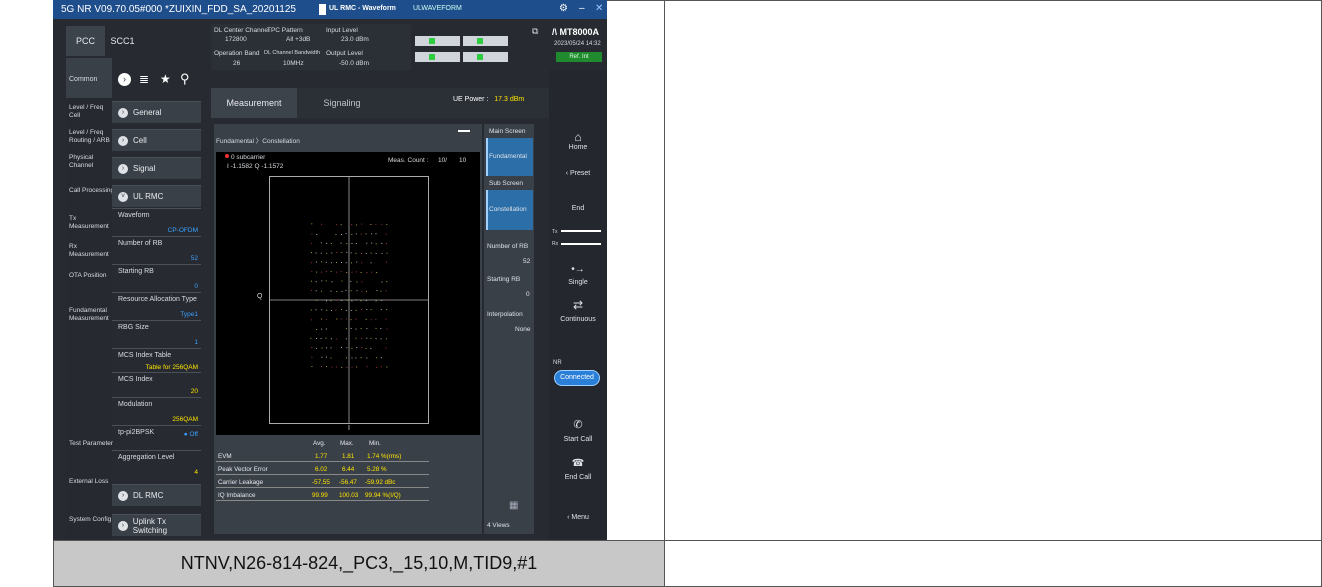  Describe the element at coordinates (563, 8) in the screenshot. I see `settings-icon: ⚙` at that location.